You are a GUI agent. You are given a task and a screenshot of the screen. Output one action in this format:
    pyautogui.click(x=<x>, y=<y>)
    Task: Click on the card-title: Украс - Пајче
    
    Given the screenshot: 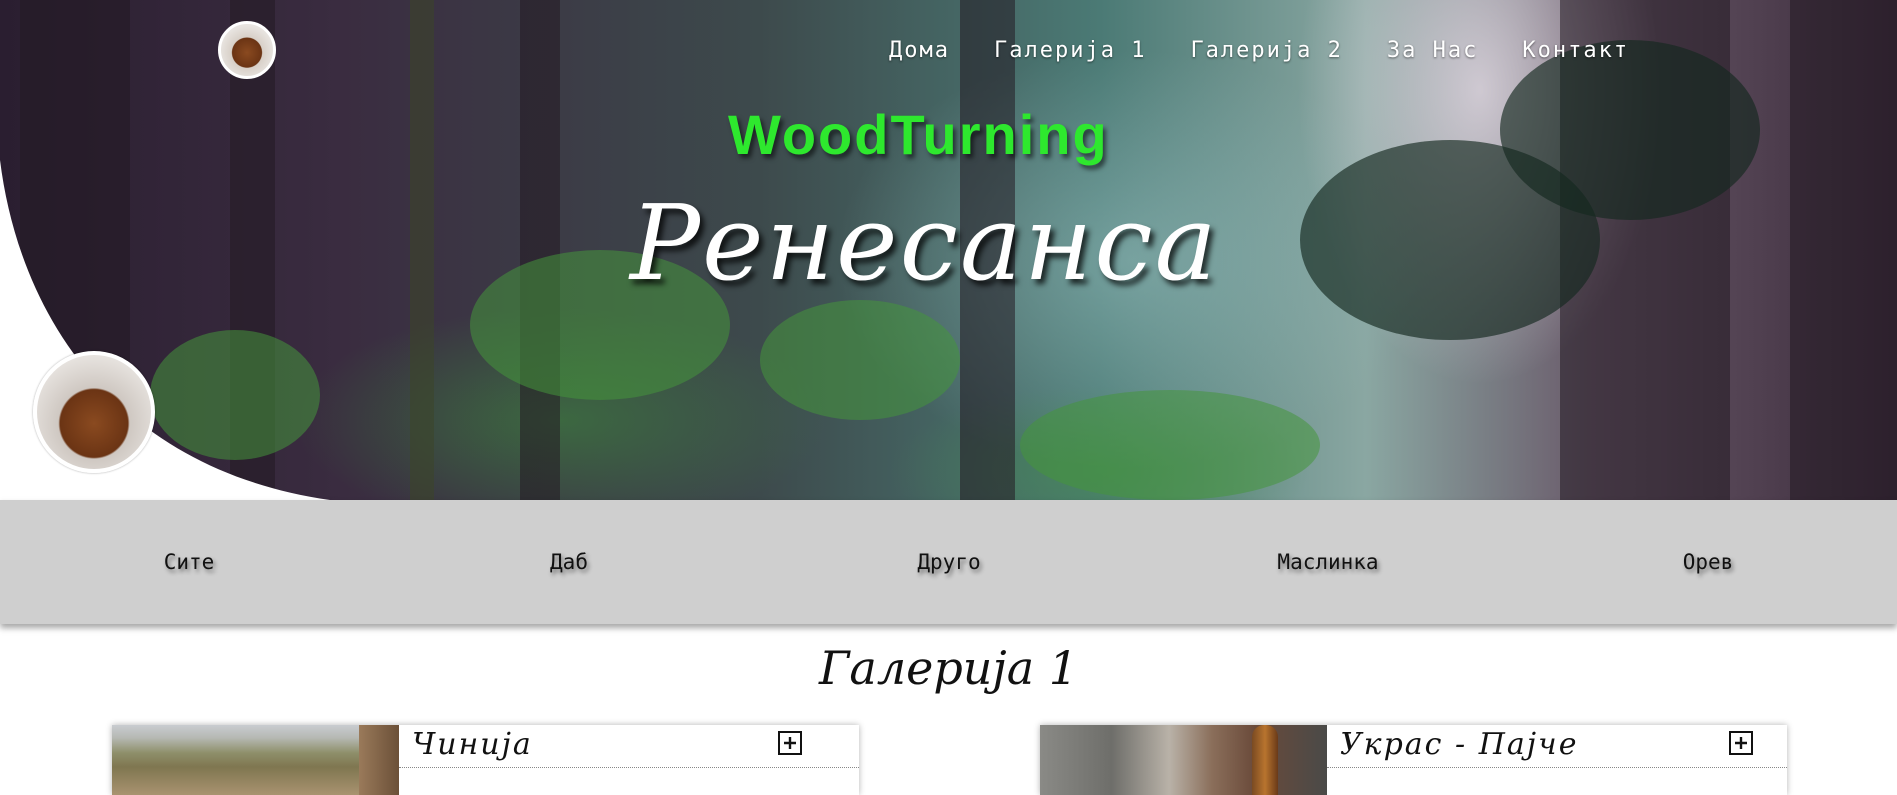 What is the action you would take?
    pyautogui.click(x=1459, y=744)
    